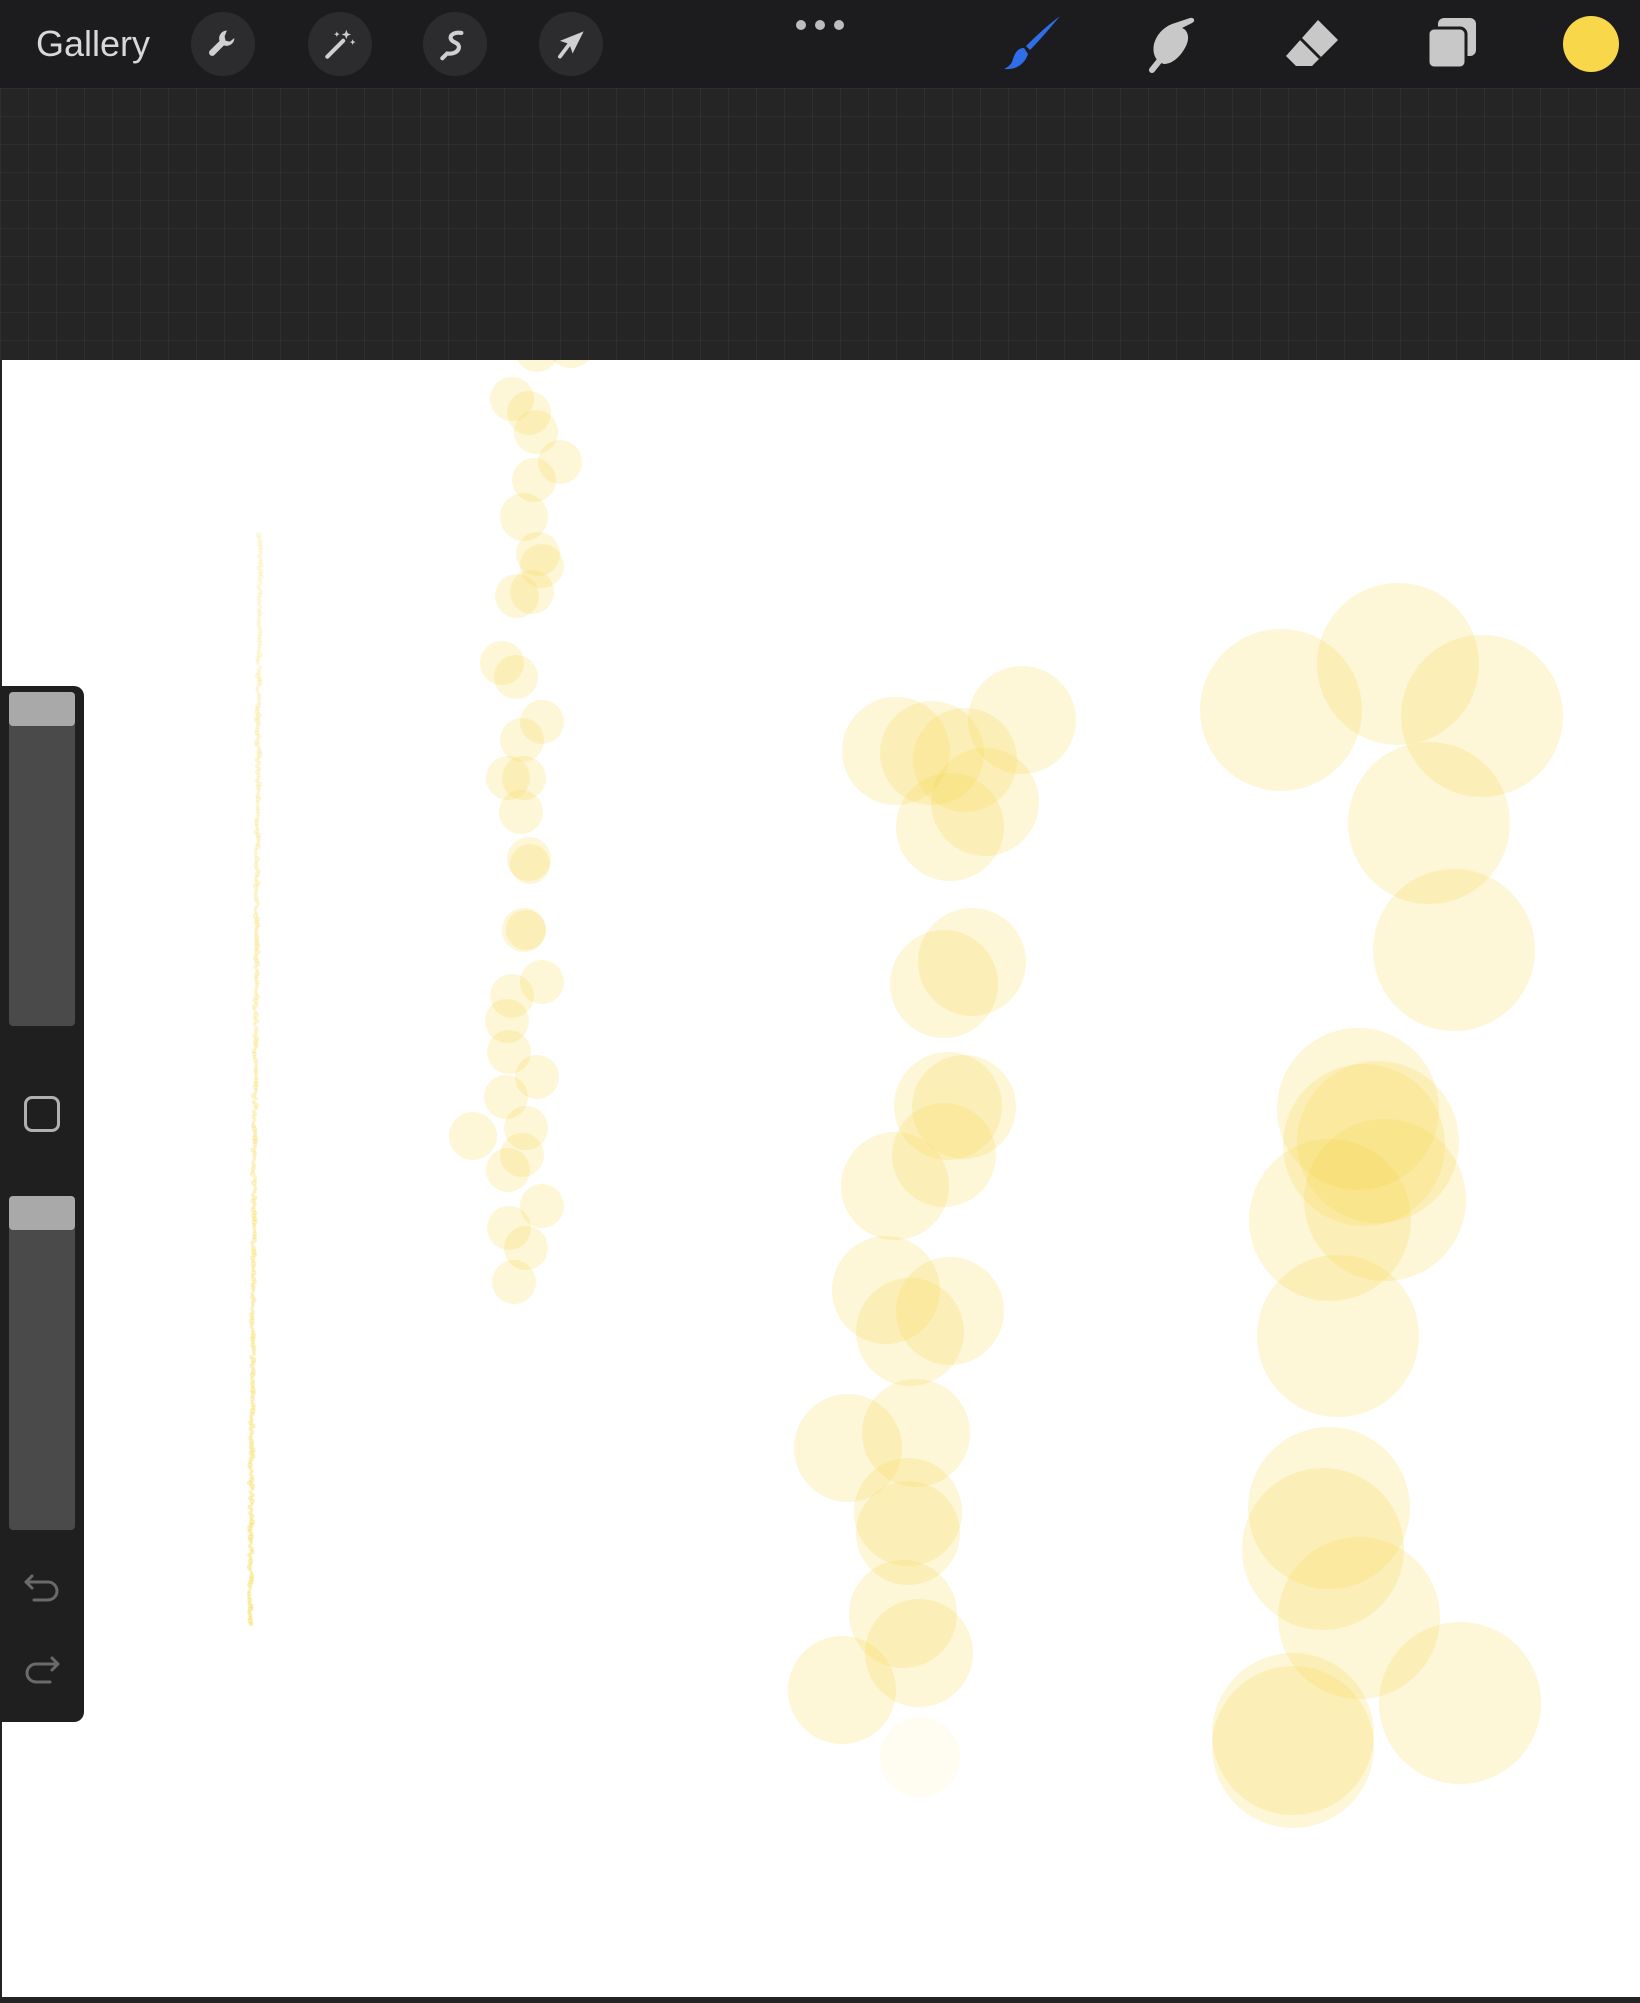 The width and height of the screenshot is (1640, 2003). I want to click on opacity-handle, so click(42, 1213).